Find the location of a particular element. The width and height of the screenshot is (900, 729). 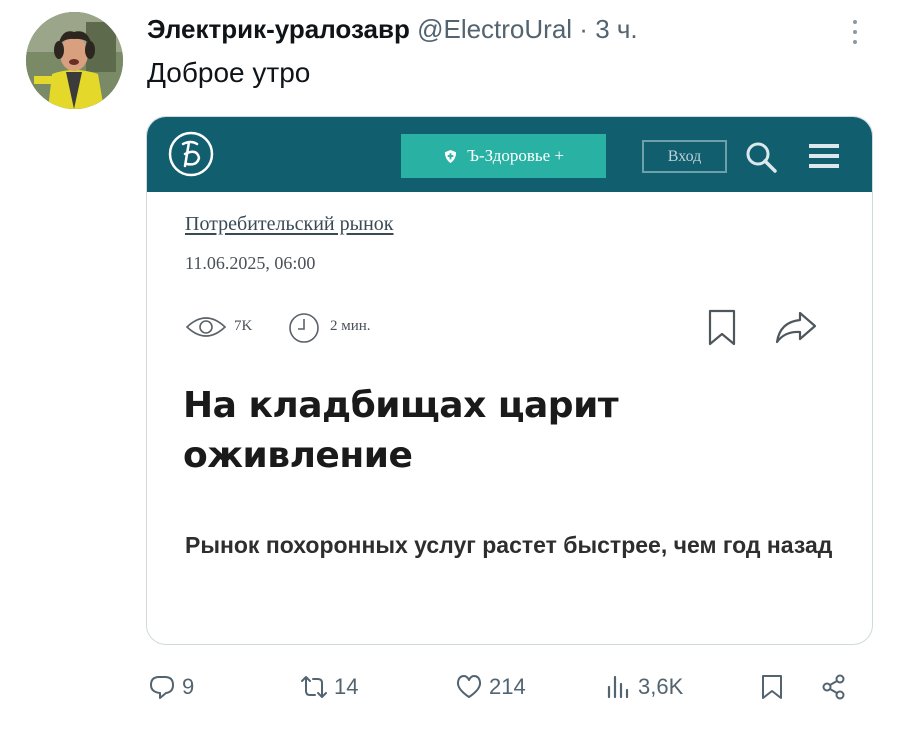

repost-icon is located at coordinates (314, 687).